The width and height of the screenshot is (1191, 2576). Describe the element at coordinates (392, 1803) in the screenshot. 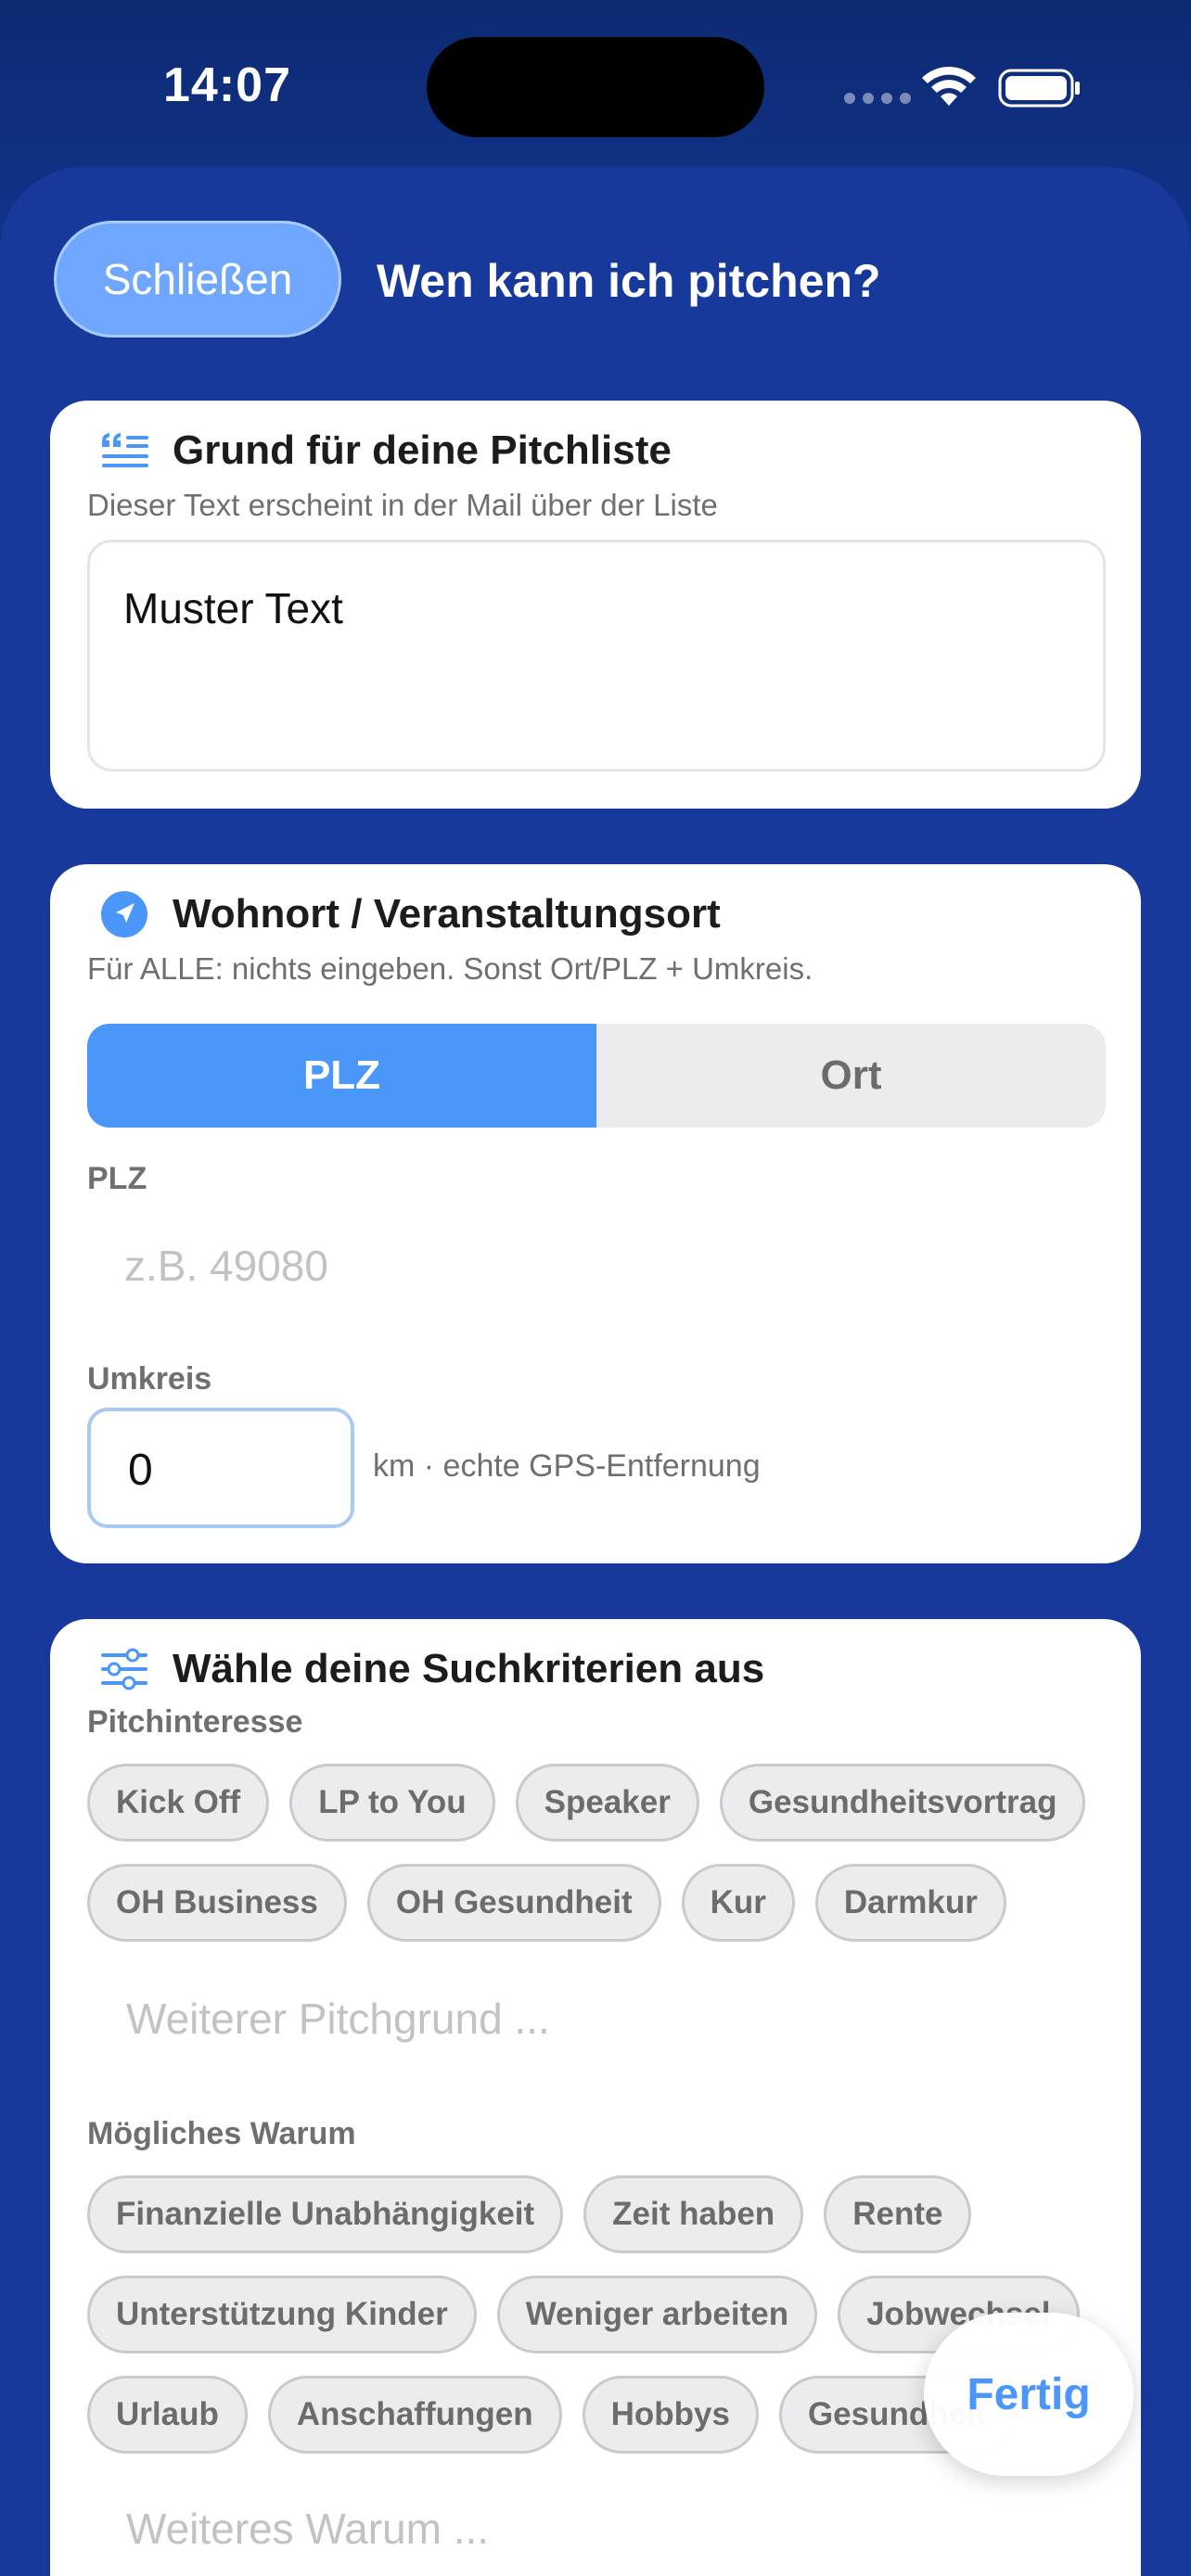

I see `chip-lp-to-you: LP to You` at that location.